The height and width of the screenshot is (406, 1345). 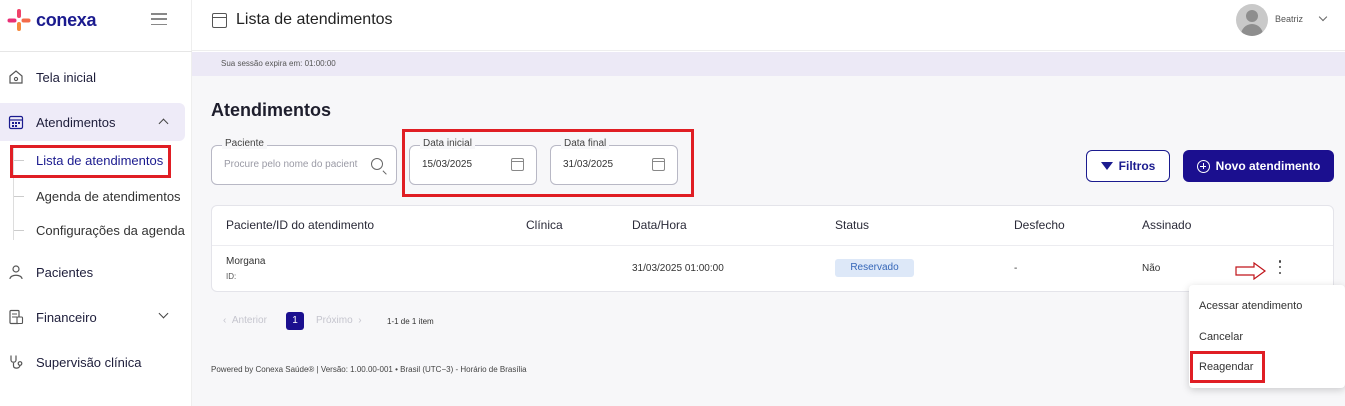 I want to click on arrow-right-icon, so click(x=1251, y=271).